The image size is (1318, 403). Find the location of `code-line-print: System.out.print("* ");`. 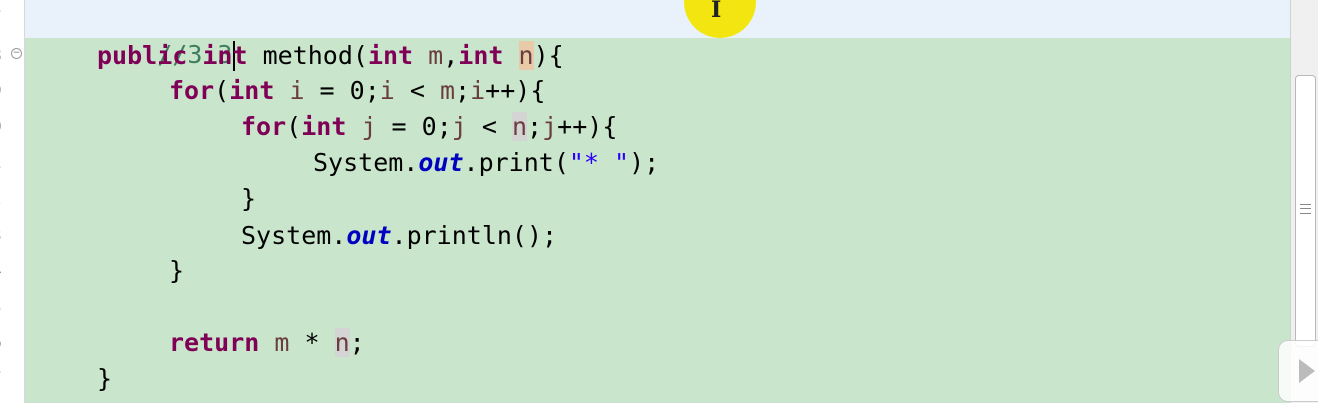

code-line-print: System.out.print("* "); is located at coordinates (486, 163).